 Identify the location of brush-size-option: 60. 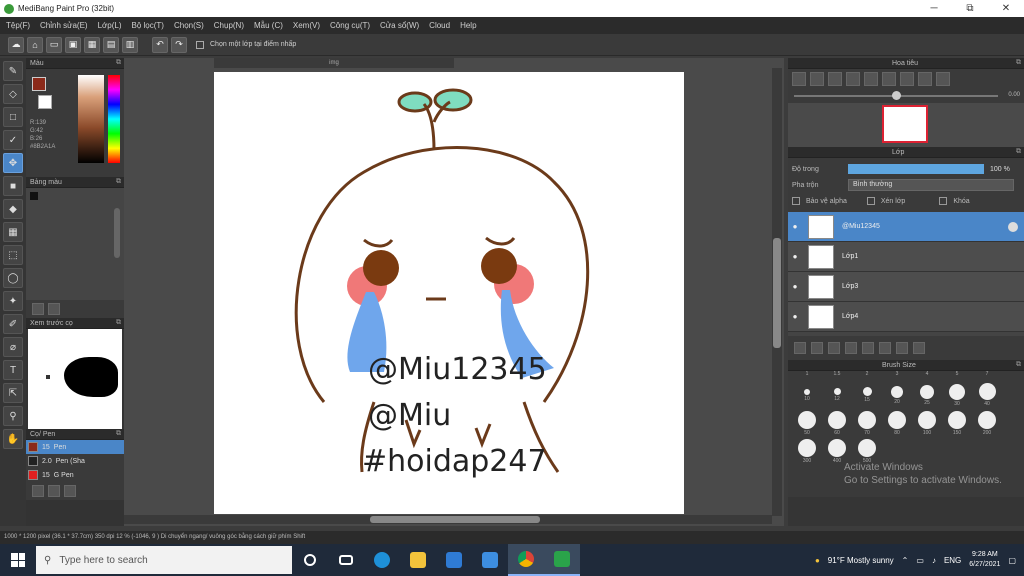
(837, 423).